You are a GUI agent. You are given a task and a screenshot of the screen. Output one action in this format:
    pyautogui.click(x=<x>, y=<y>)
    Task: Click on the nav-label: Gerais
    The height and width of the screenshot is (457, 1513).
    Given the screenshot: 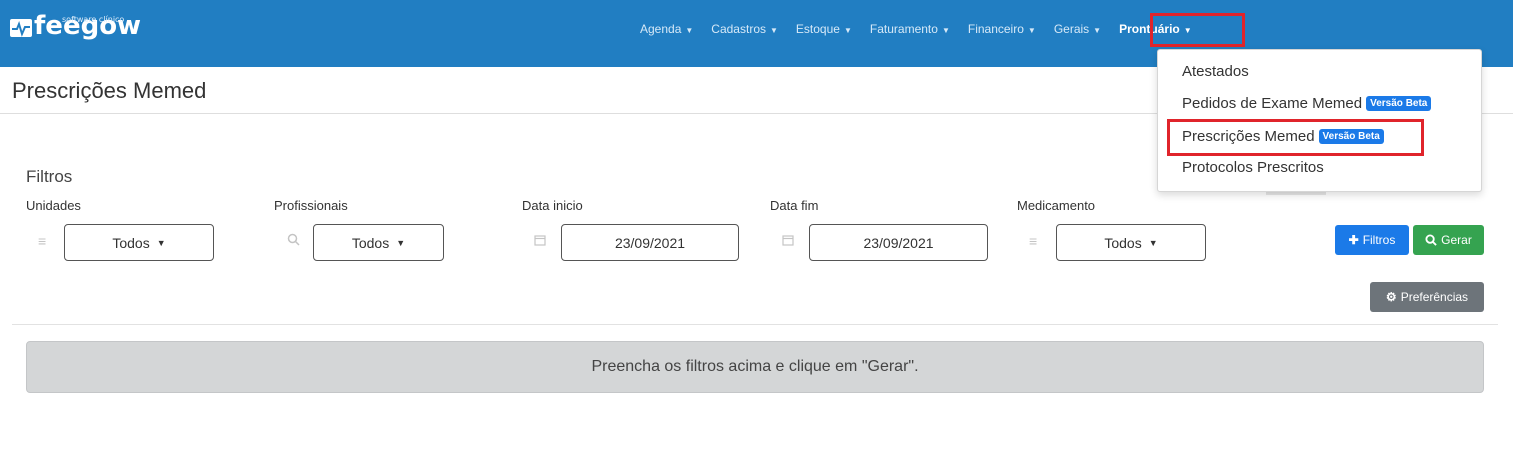 What is the action you would take?
    pyautogui.click(x=1071, y=29)
    